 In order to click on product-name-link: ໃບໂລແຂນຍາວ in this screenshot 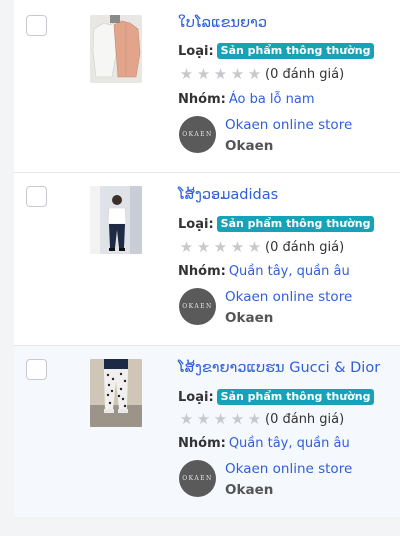, I will do `click(222, 23)`.